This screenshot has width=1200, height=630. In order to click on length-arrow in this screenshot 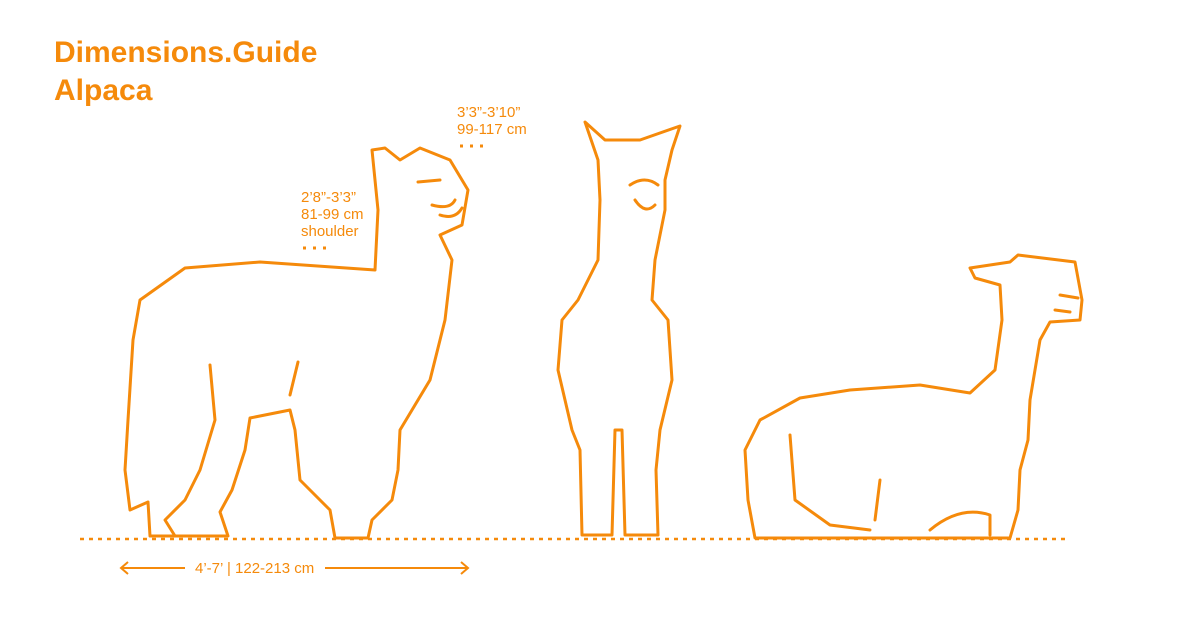, I will do `click(294, 568)`.